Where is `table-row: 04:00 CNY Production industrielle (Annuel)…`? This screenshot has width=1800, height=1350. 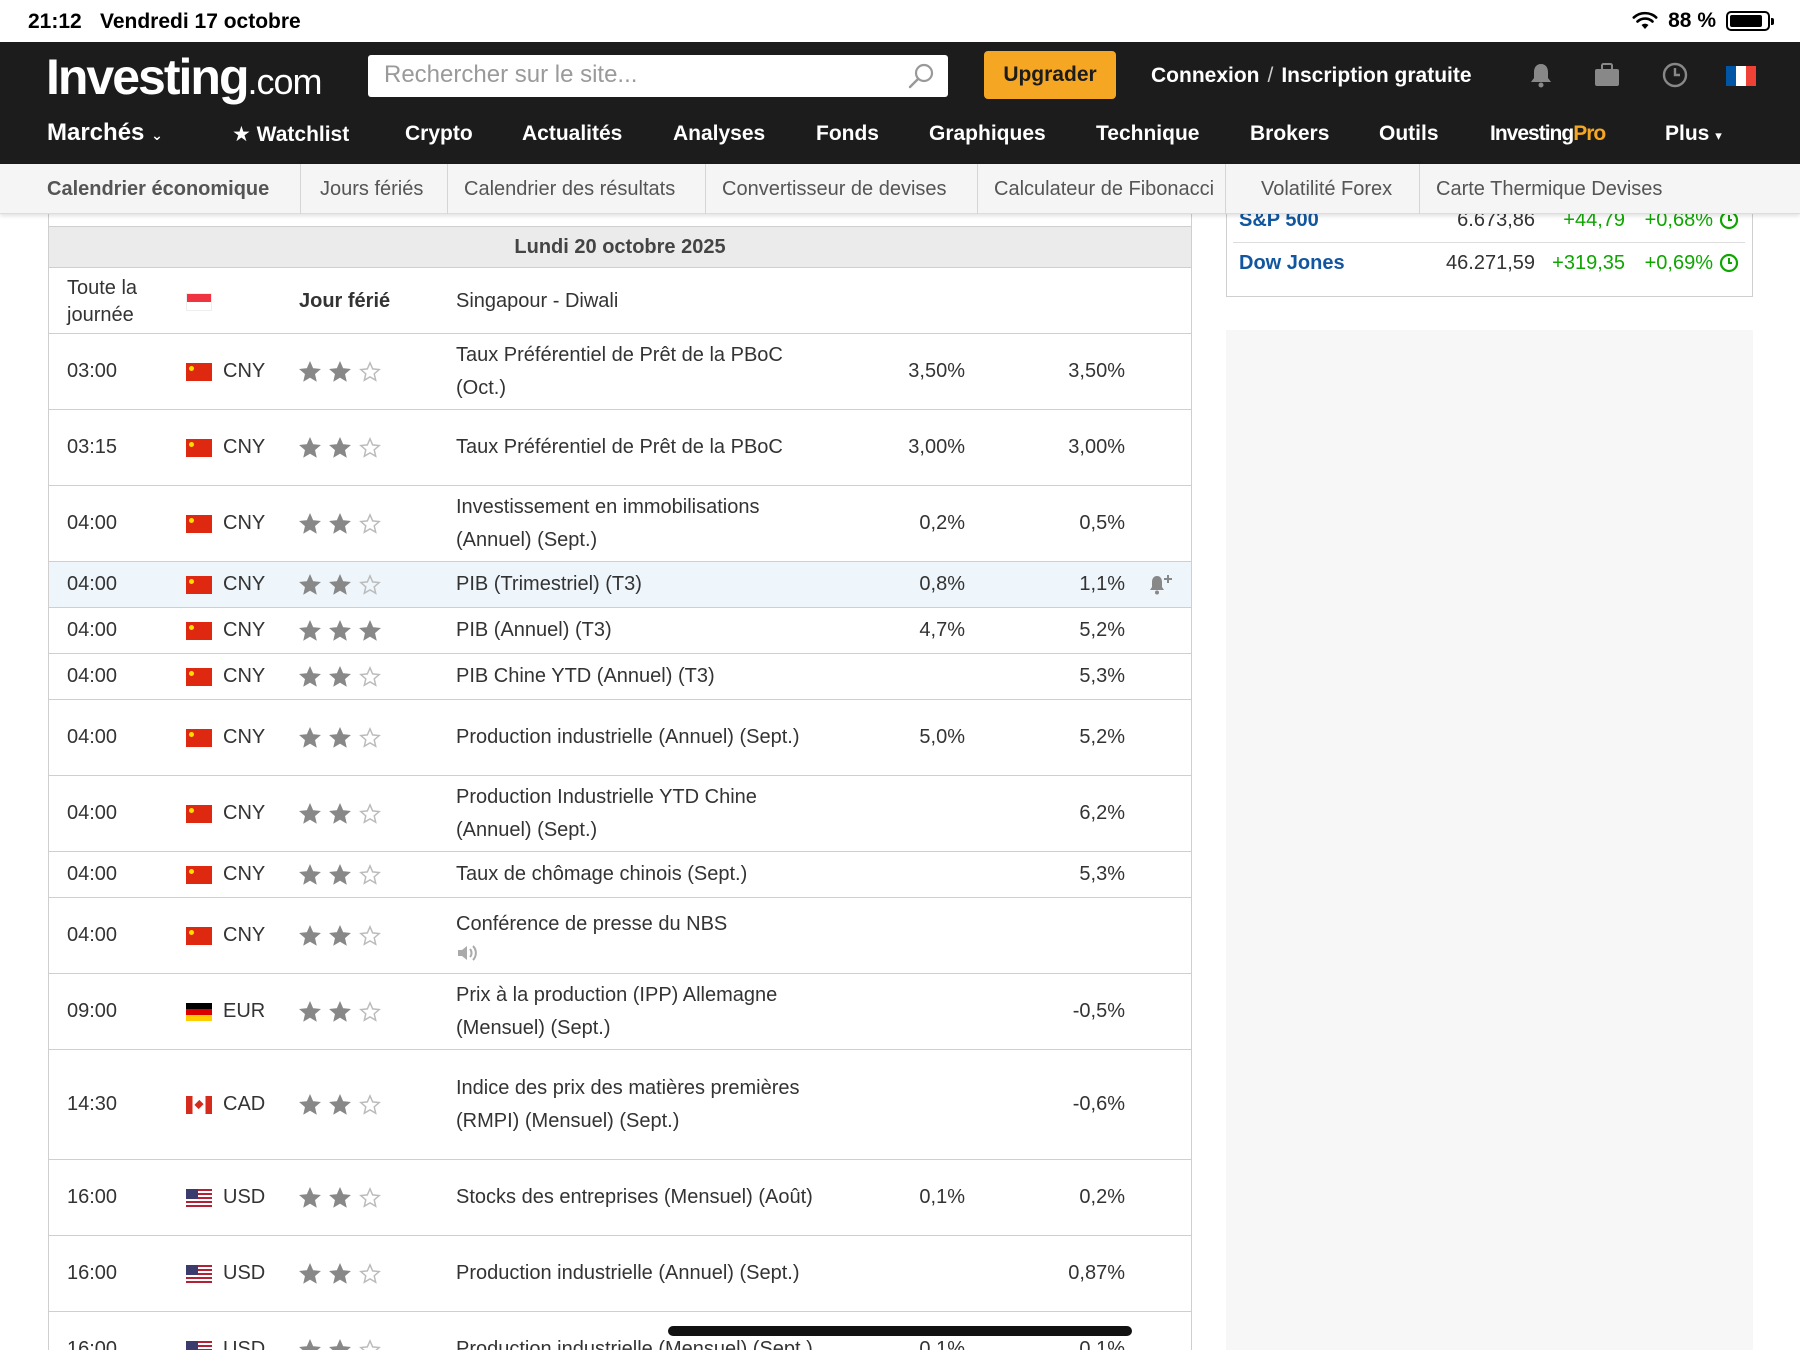 table-row: 04:00 CNY Production industrielle (Annuel)… is located at coordinates (620, 738).